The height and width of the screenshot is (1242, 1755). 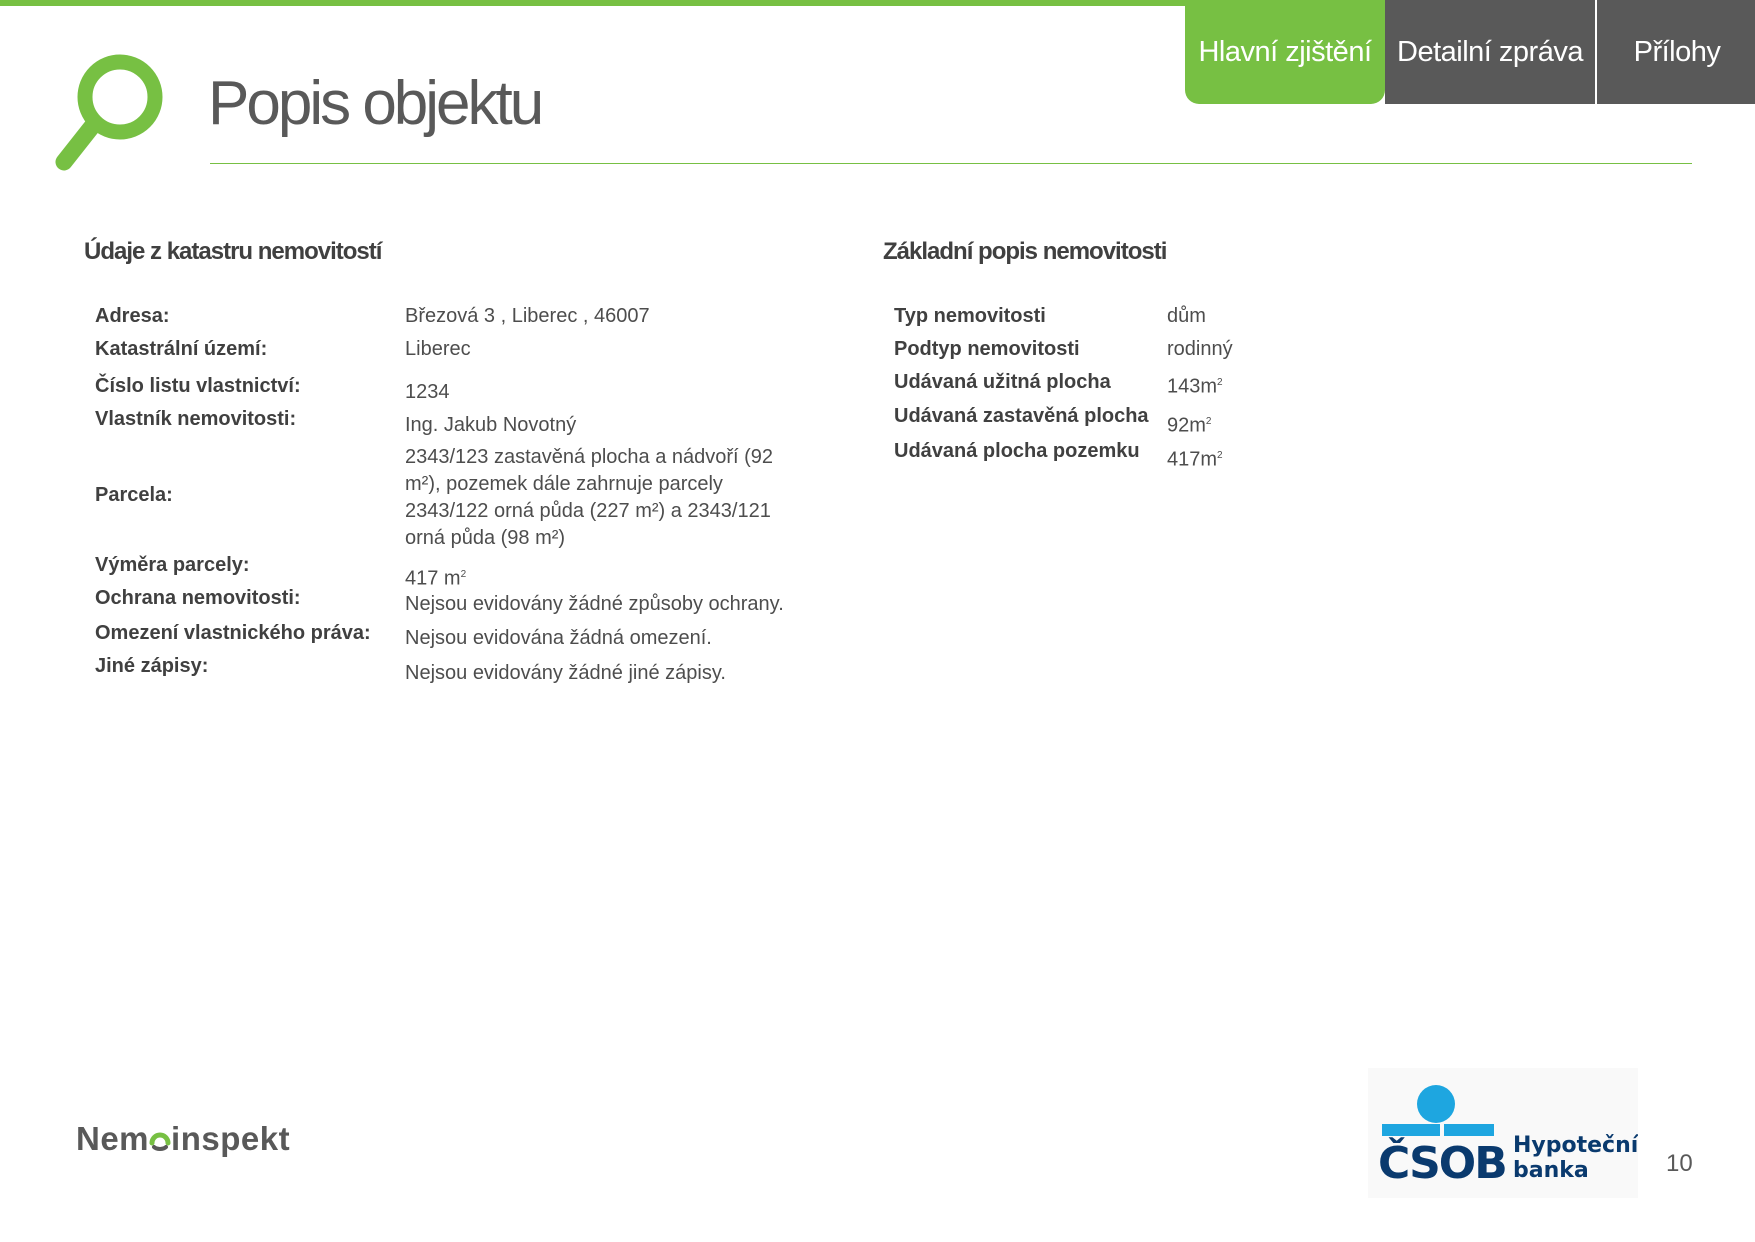 I want to click on land-area-label: Udávaná plocha pozemku, so click(x=1017, y=451).